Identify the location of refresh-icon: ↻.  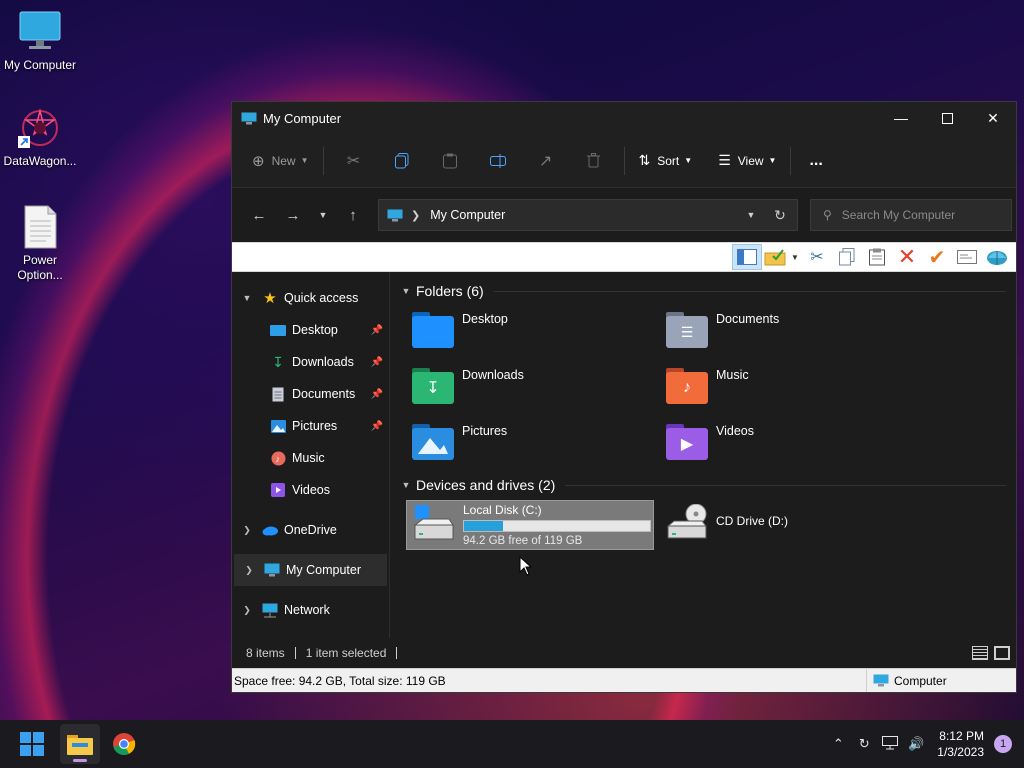
(780, 215).